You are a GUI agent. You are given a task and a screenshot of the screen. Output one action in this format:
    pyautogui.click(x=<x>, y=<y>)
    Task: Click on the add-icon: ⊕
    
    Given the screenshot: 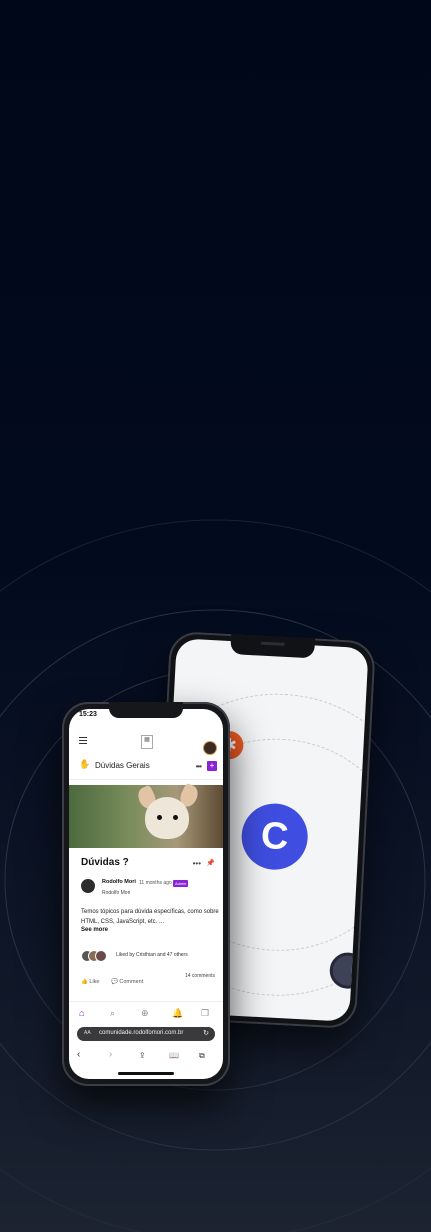 What is the action you would take?
    pyautogui.click(x=145, y=1013)
    